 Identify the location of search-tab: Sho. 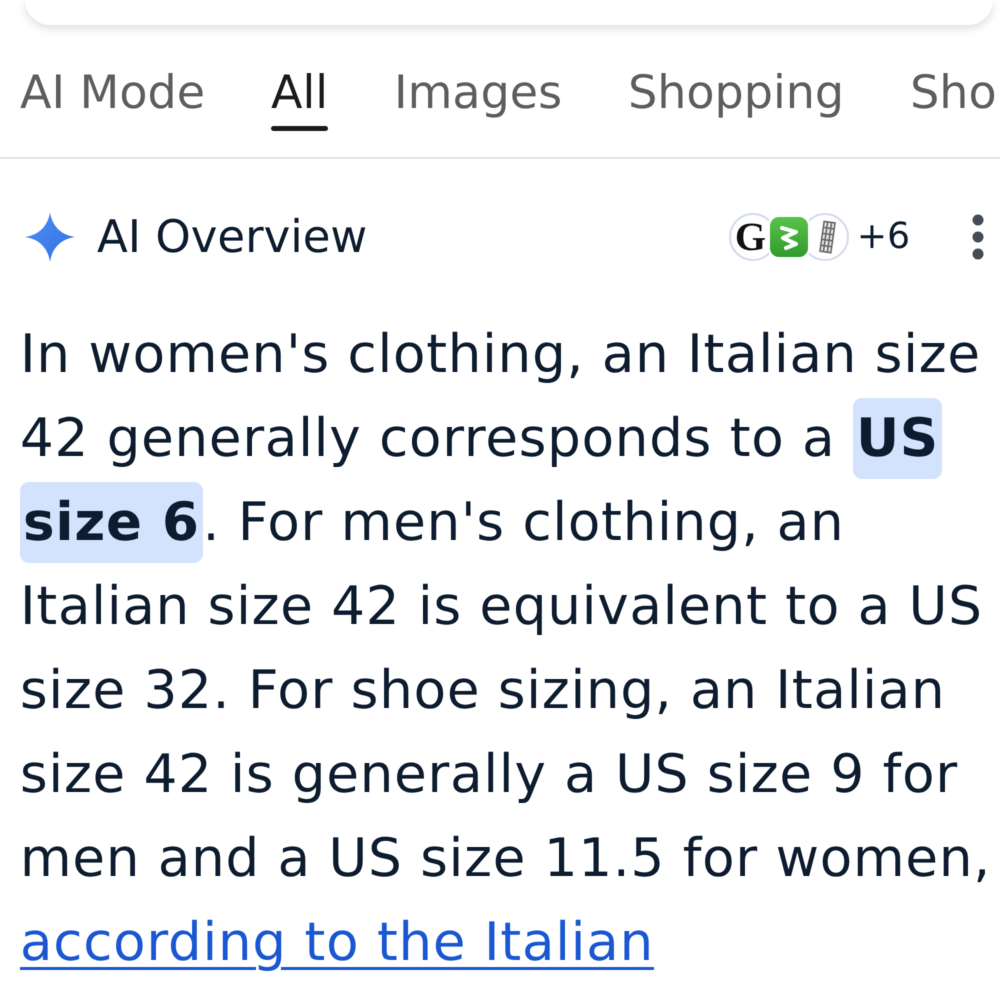
(953, 97).